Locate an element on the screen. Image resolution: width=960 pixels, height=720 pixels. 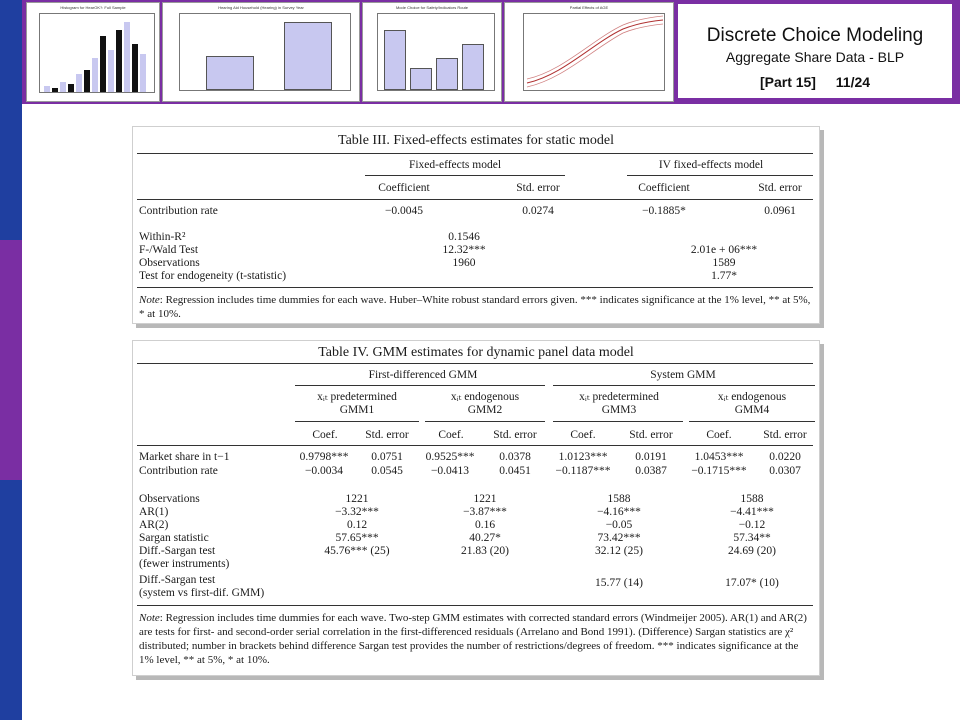
subgroup-line1: xᵢₜ endogenous is located at coordinates (485, 397).